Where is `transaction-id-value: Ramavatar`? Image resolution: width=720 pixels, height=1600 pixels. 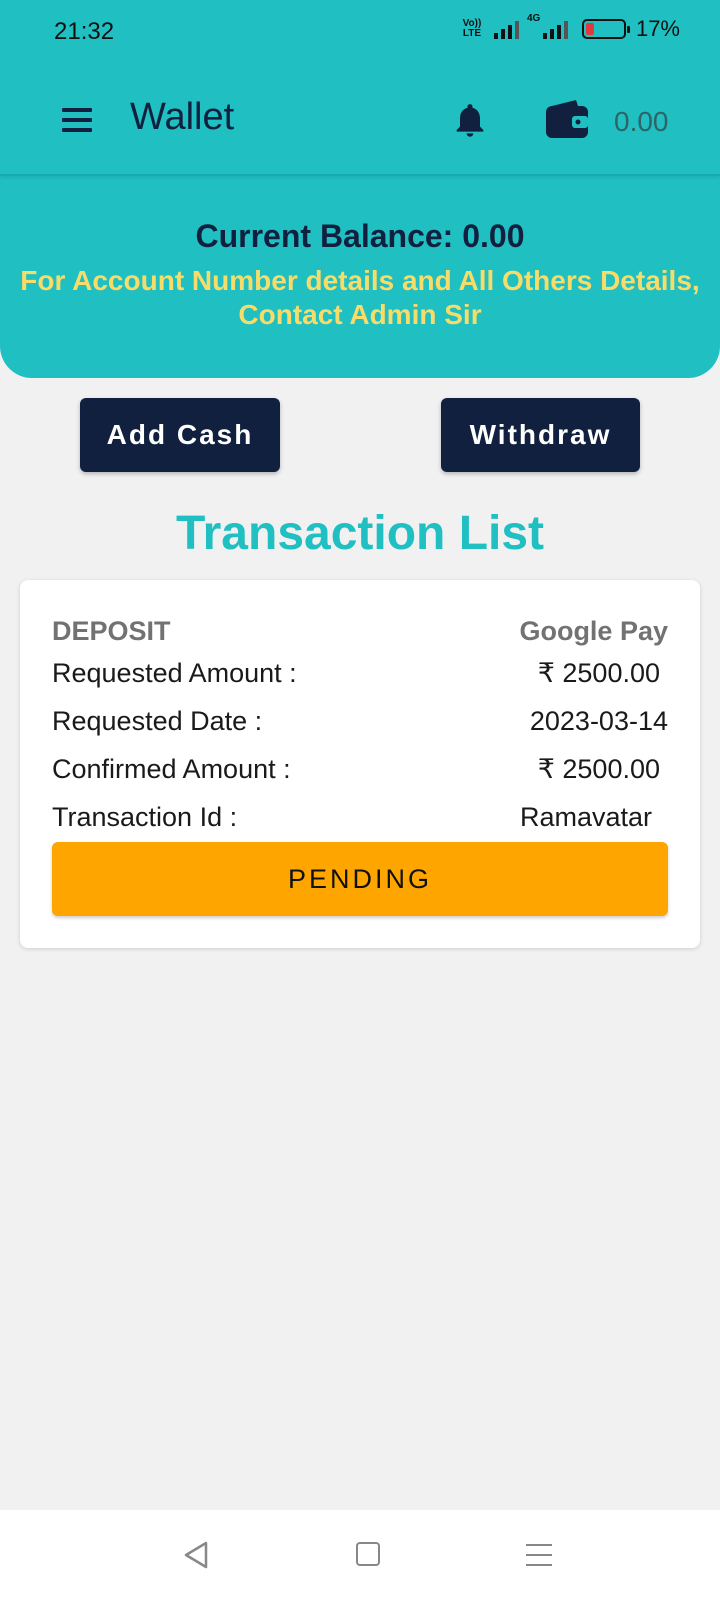
transaction-id-value: Ramavatar is located at coordinates (585, 817).